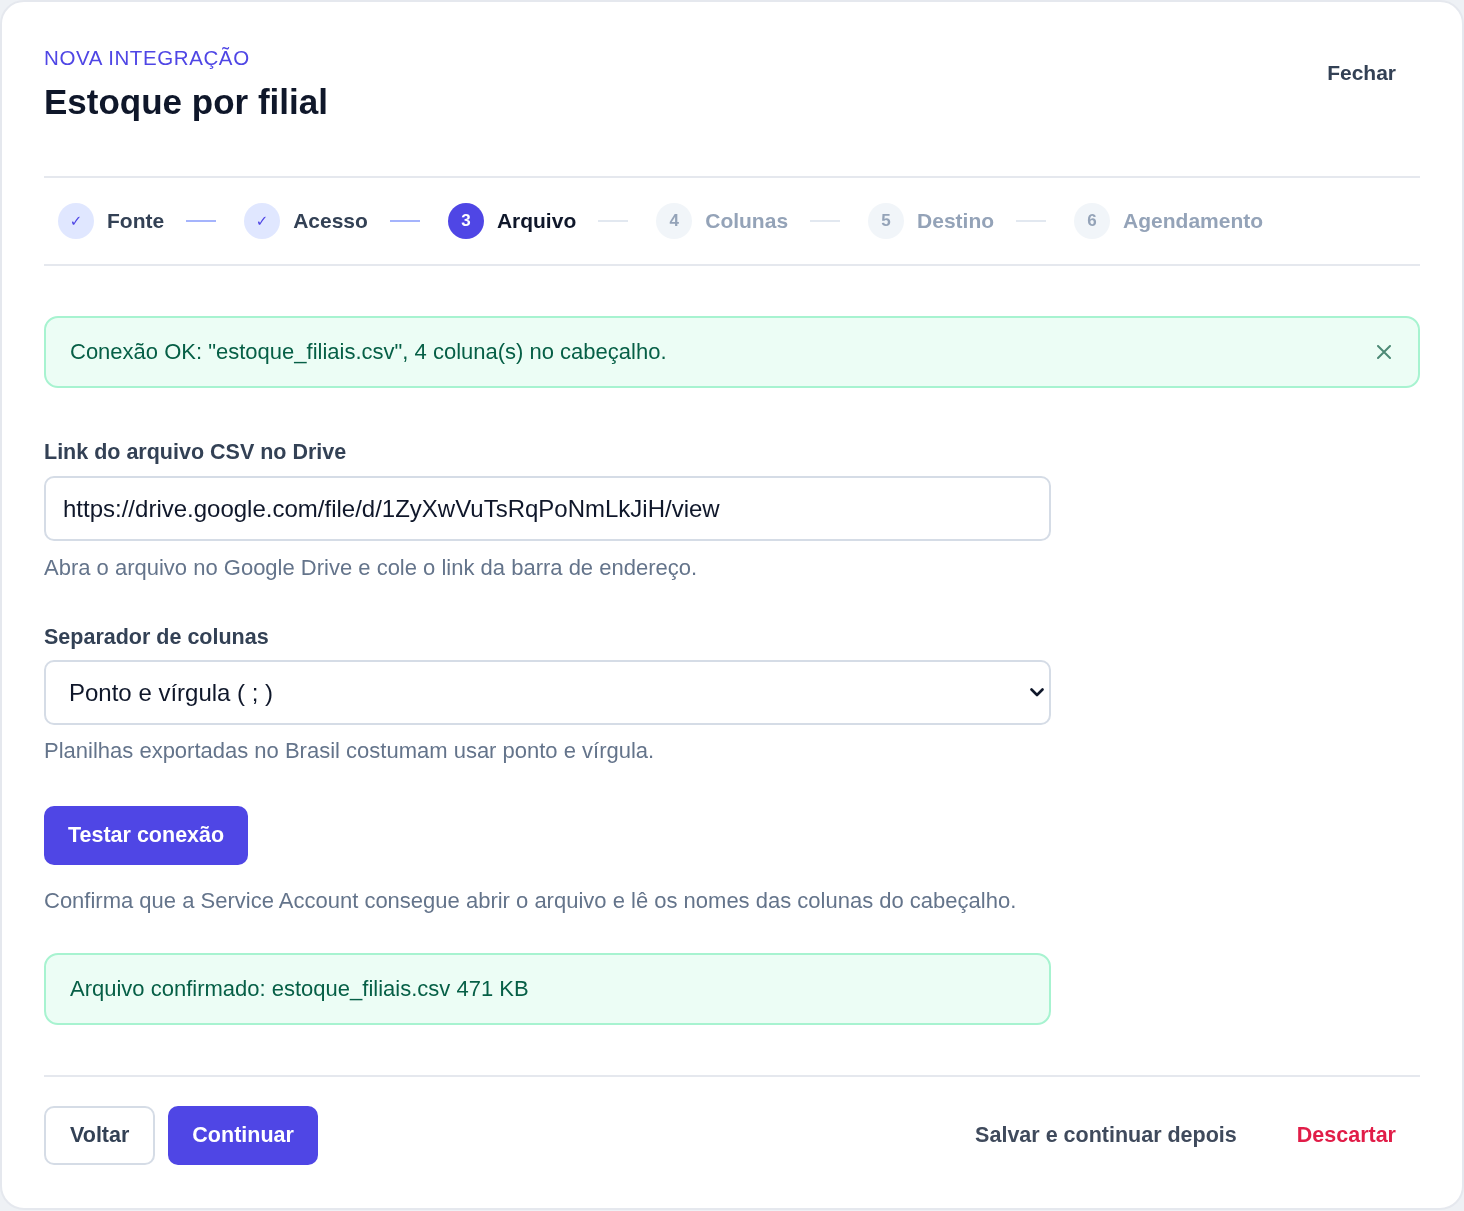 This screenshot has width=1464, height=1211. I want to click on continue-button: Continuar, so click(243, 1135).